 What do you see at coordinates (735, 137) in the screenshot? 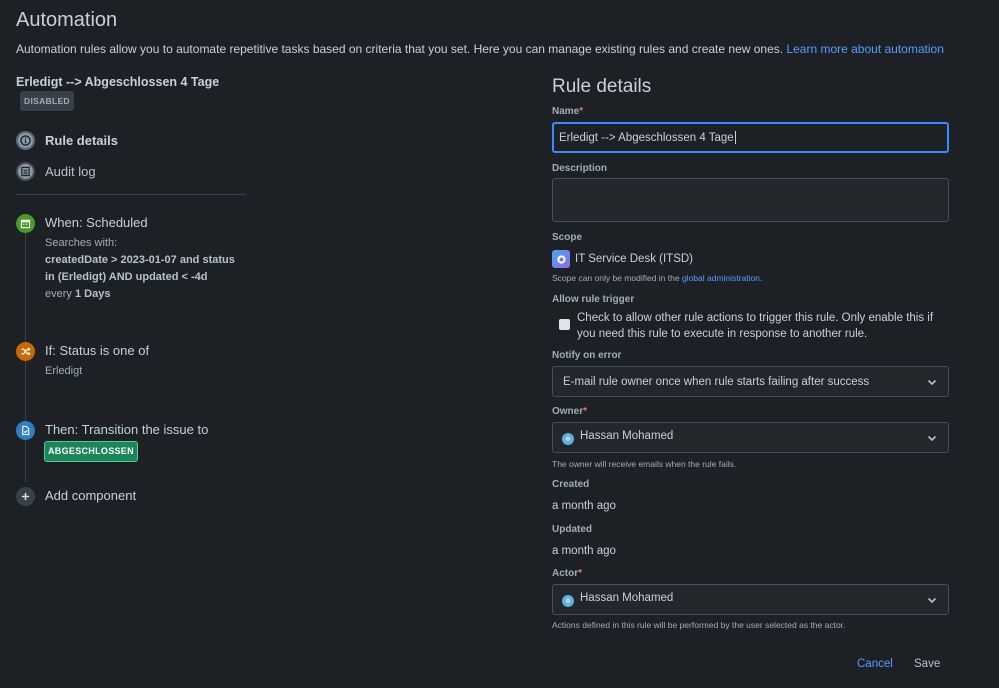
I see `text-cursor` at bounding box center [735, 137].